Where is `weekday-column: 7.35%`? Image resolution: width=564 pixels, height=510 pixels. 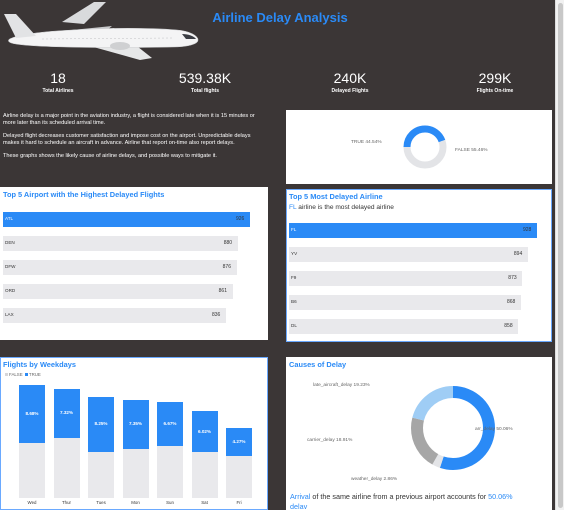 weekday-column: 7.35% is located at coordinates (135, 448).